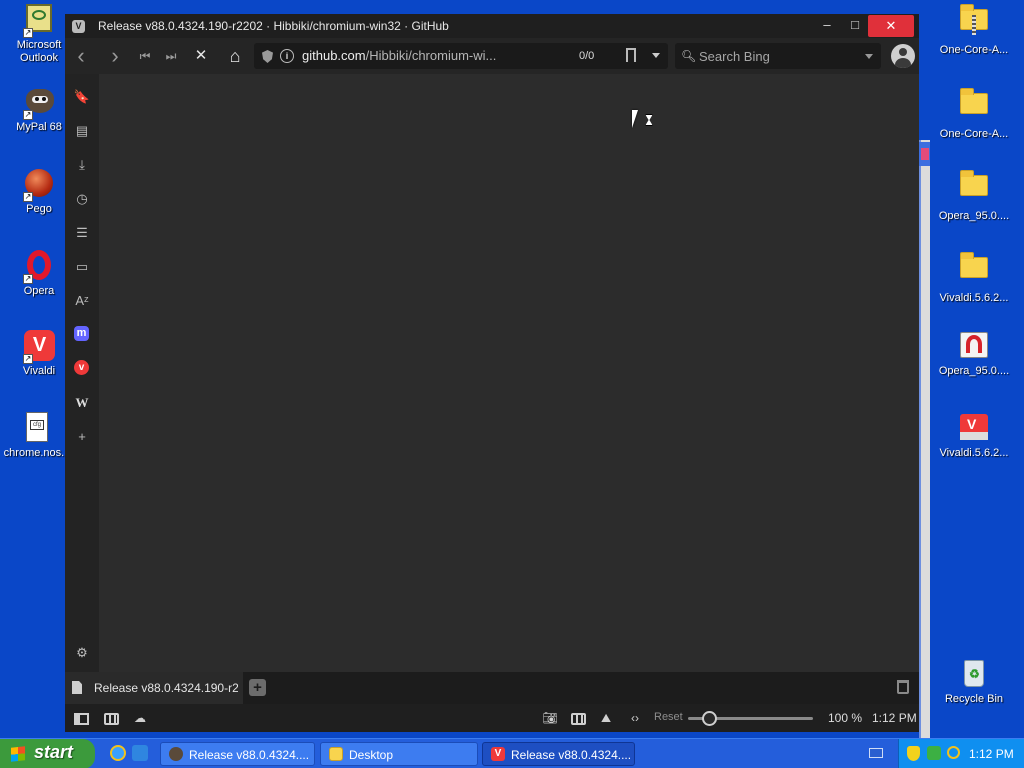 Image resolution: width=1024 pixels, height=768 pixels. I want to click on panel-toggle-icon, so click(81, 719).